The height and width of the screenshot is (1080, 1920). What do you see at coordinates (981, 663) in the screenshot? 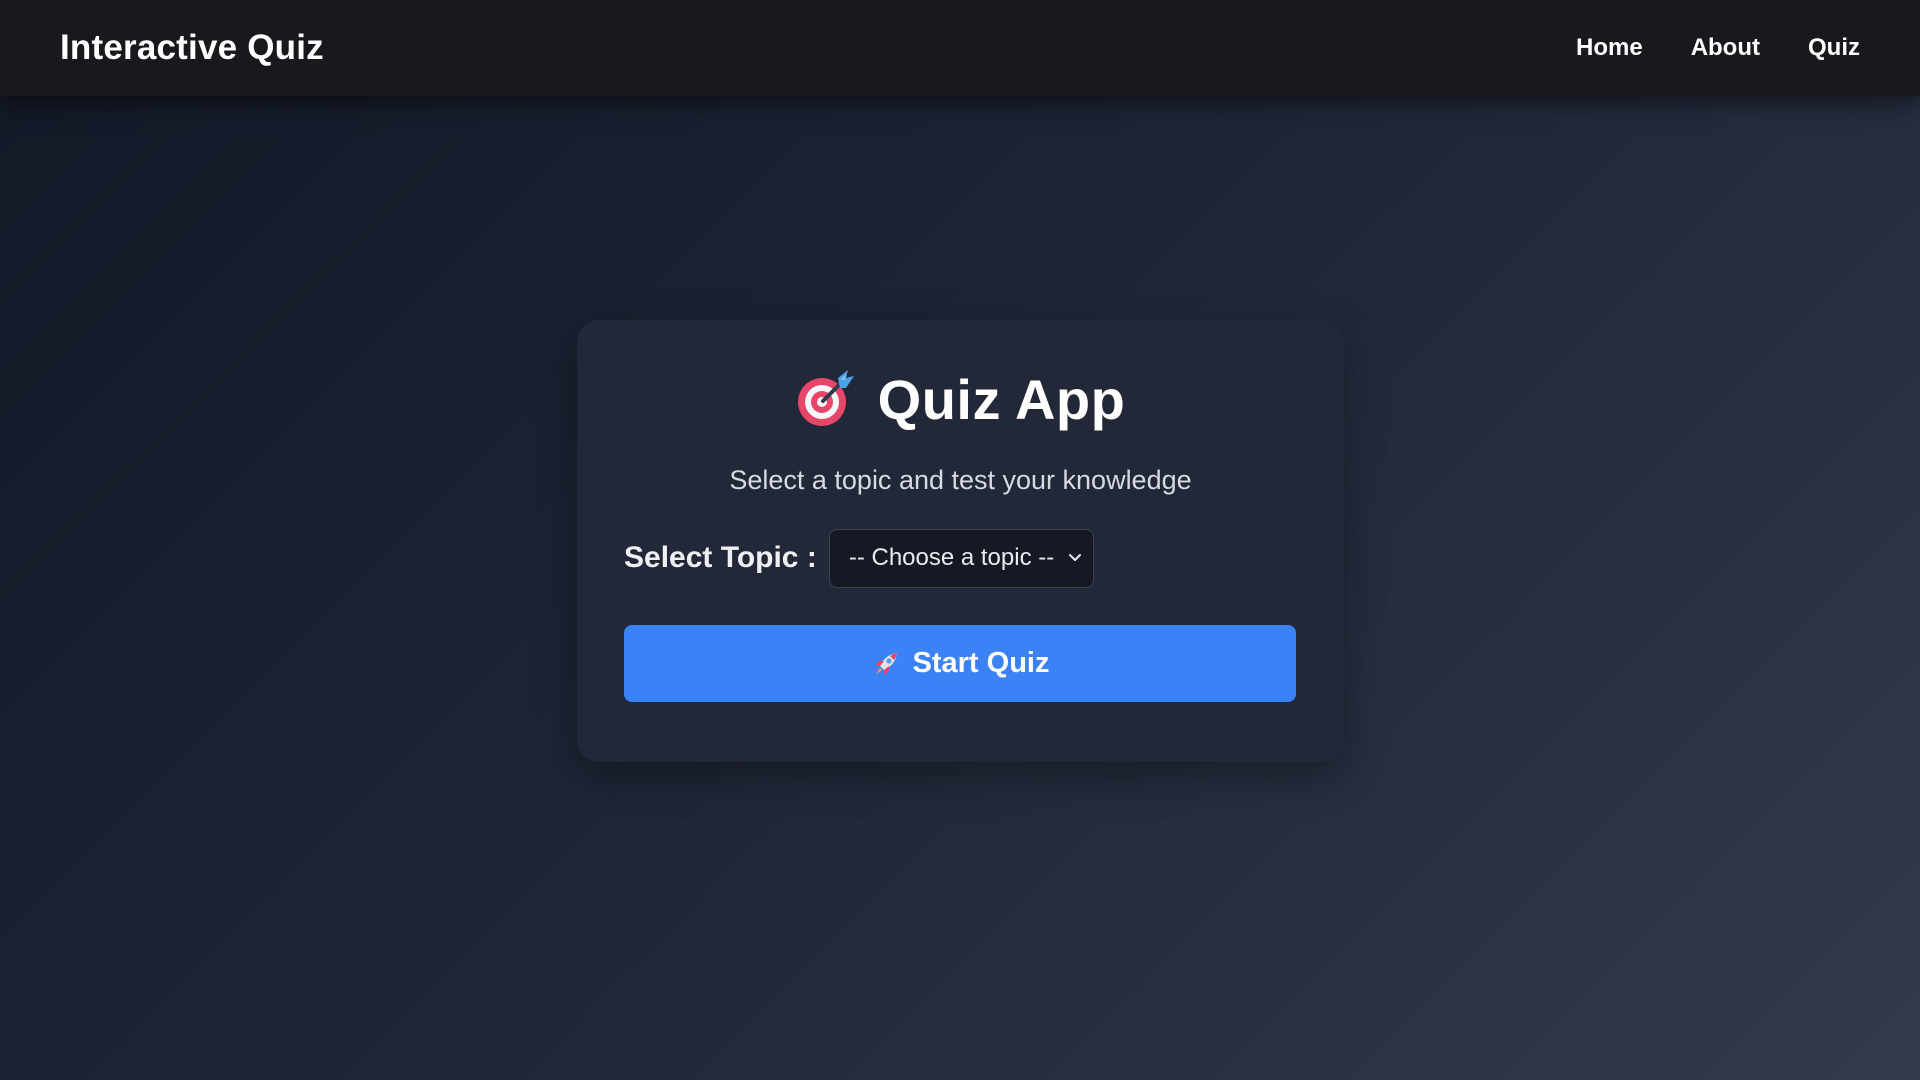
I see `start-quiz-label: Start Quiz` at bounding box center [981, 663].